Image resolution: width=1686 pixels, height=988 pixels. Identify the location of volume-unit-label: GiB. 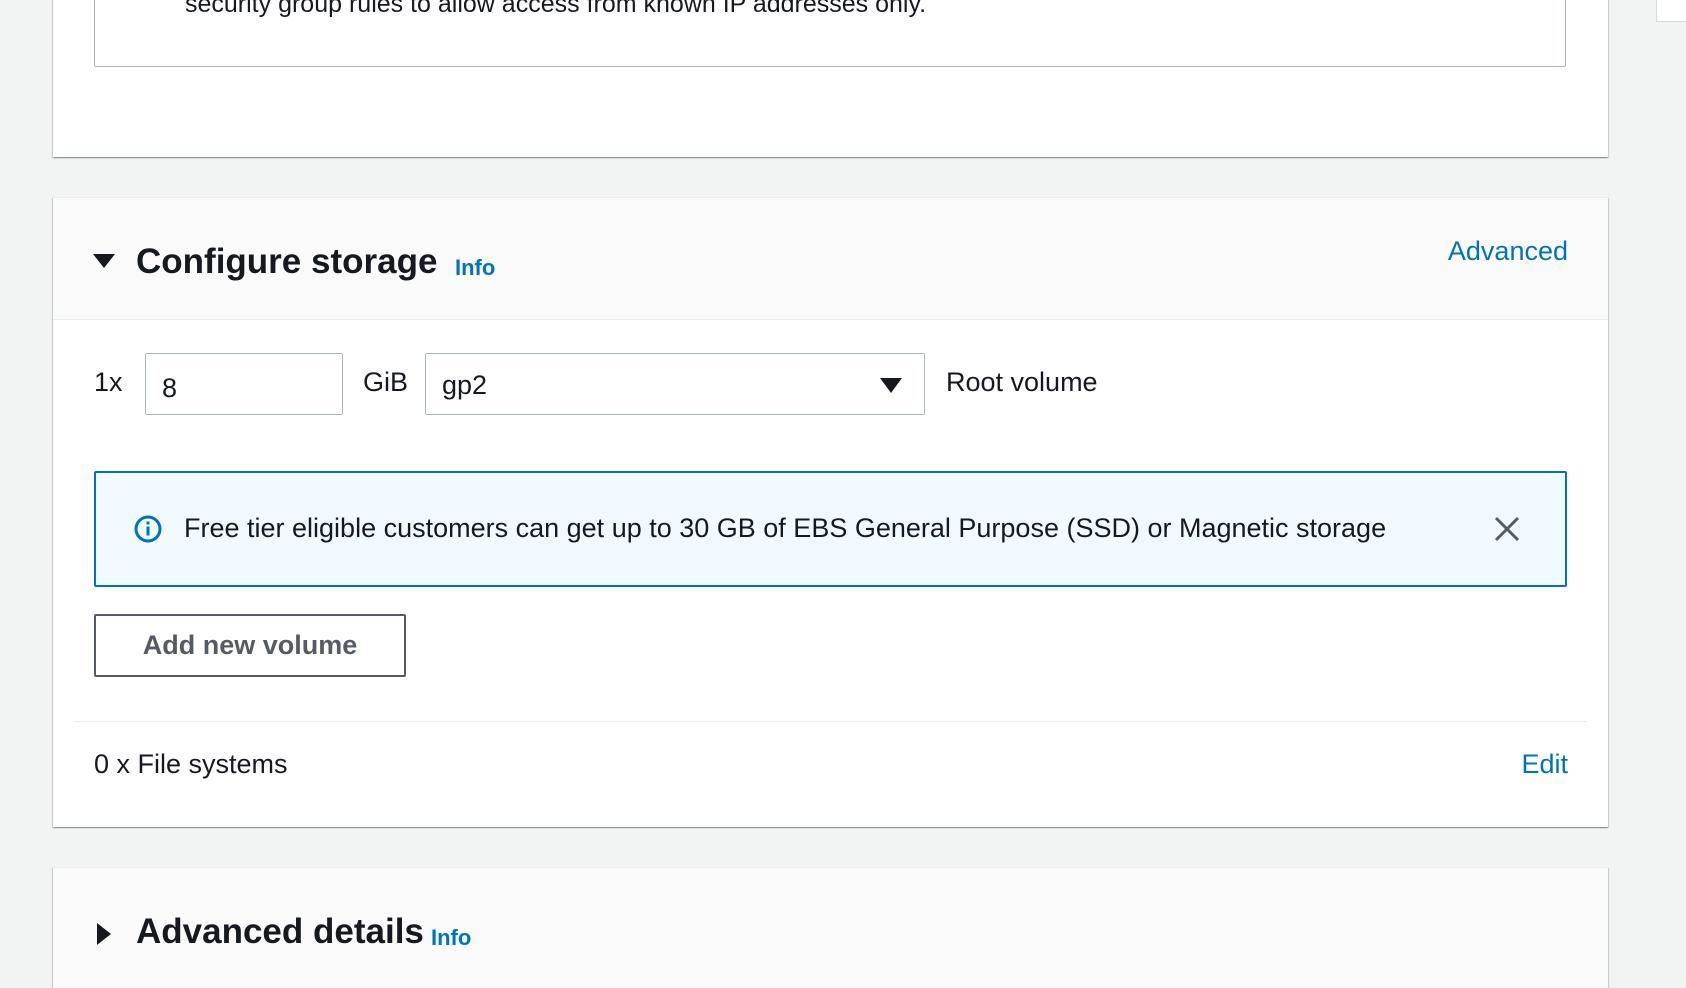
(386, 382).